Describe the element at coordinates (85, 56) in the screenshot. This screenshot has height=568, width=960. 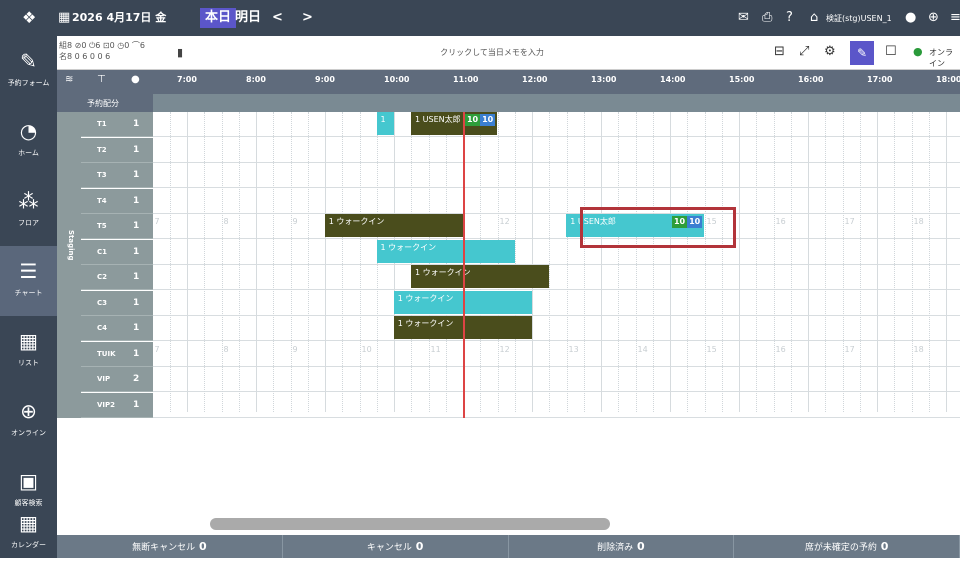
I see `stats-row-people: 名8 0 6 0 0 6` at that location.